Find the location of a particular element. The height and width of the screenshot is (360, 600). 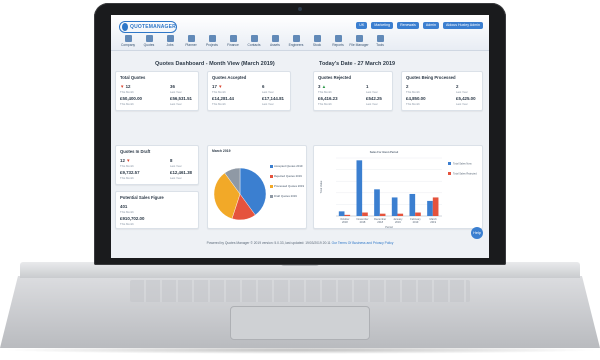

x-tick-label-year: 2019 is located at coordinates (416, 222).